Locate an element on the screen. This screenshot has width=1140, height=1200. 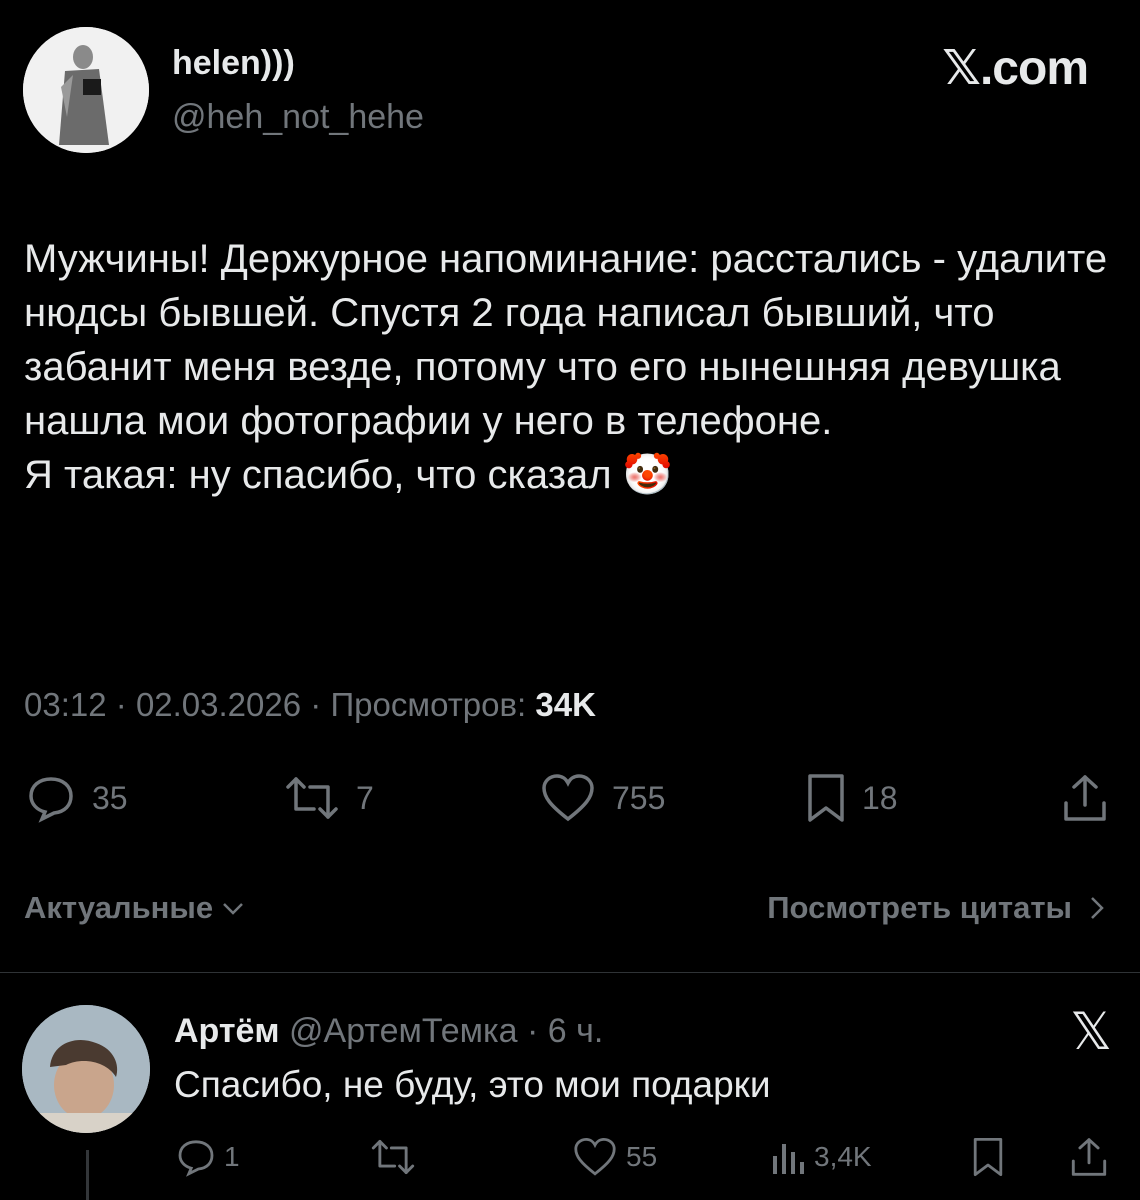
reply-views-count: 3,4K is located at coordinates (843, 1156).